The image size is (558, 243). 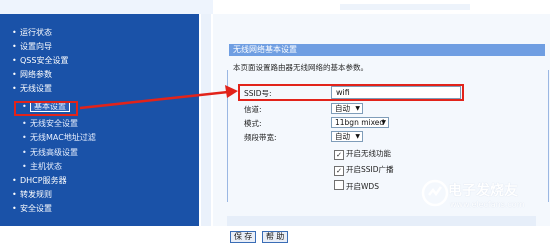 What do you see at coordinates (483, 191) in the screenshot?
I see `watermark-title: 电子发烧友` at bounding box center [483, 191].